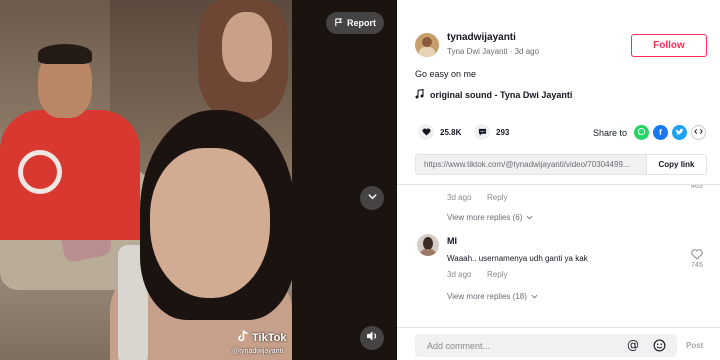 The image size is (720, 360). What do you see at coordinates (633, 345) in the screenshot?
I see `mention-icon: @` at bounding box center [633, 345].